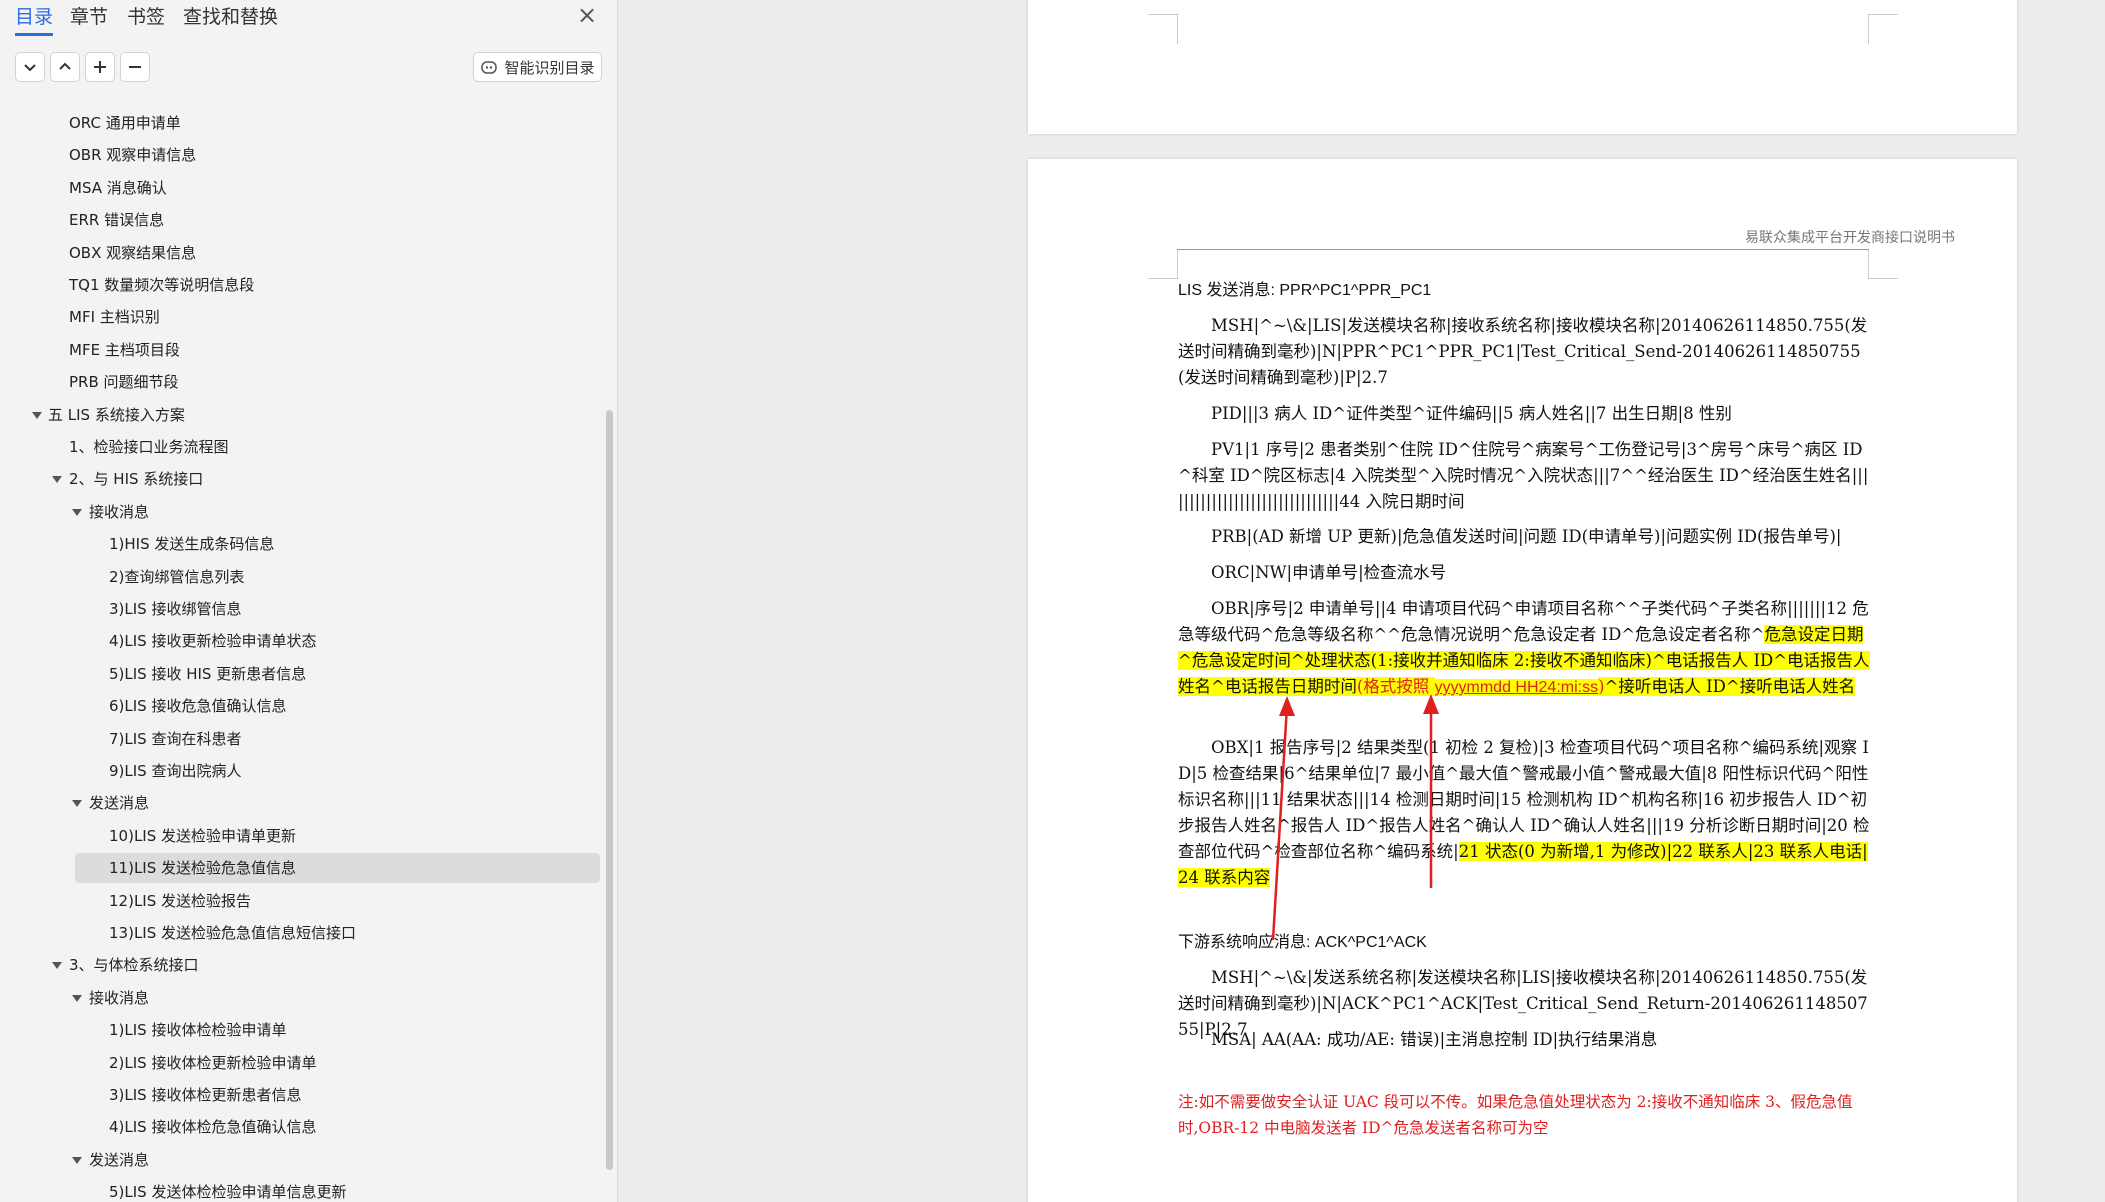  Describe the element at coordinates (609, 790) in the screenshot. I see `toc-scrollbar` at that location.